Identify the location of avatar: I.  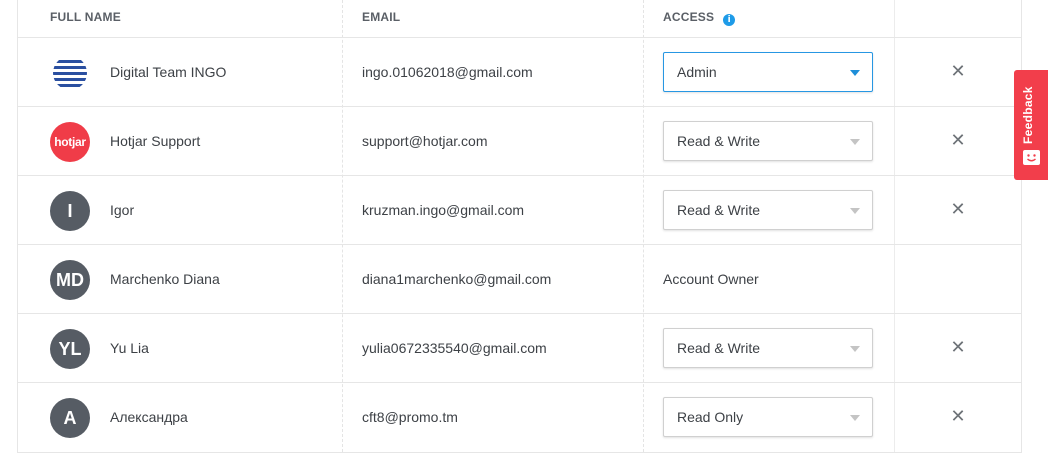
(70, 211).